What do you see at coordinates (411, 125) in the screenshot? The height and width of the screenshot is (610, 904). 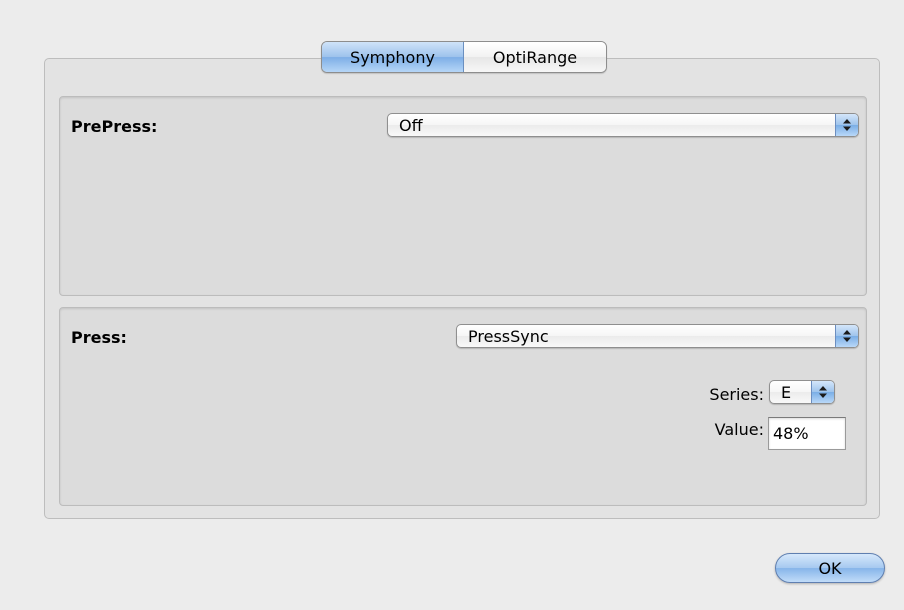 I see `prepress-popup-value: Off` at bounding box center [411, 125].